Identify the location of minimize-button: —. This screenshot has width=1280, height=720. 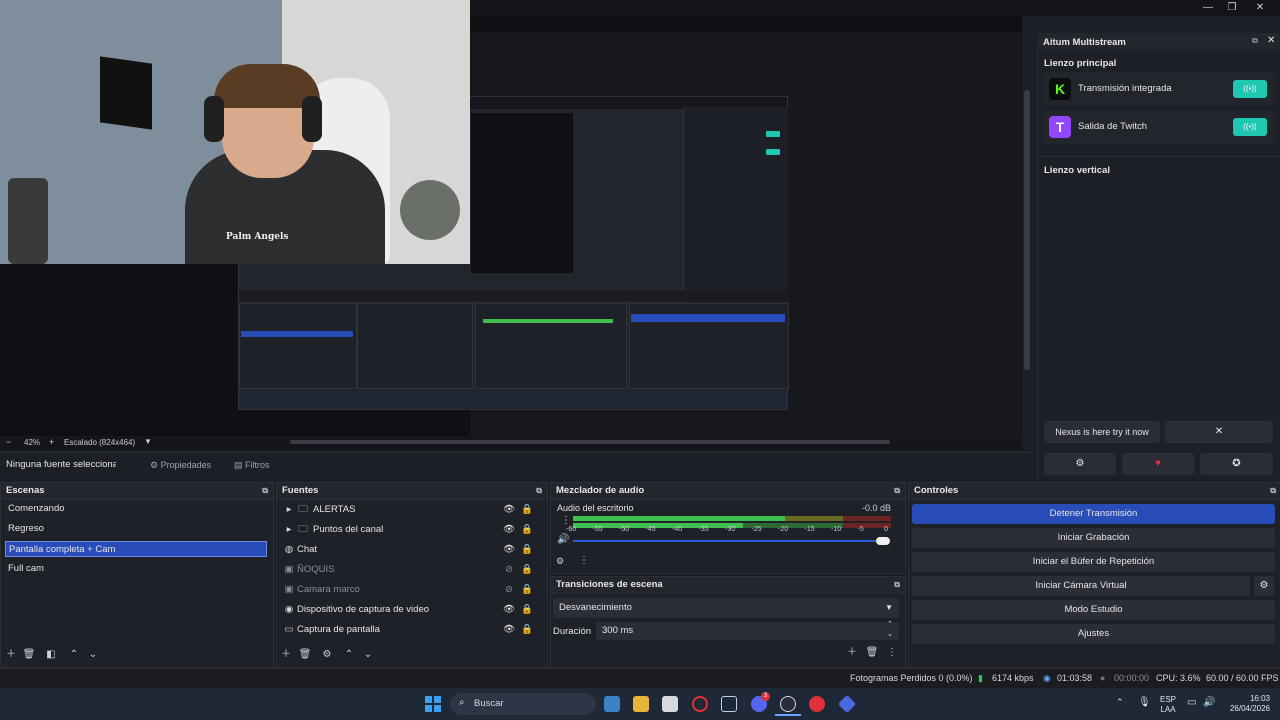
(1208, 8).